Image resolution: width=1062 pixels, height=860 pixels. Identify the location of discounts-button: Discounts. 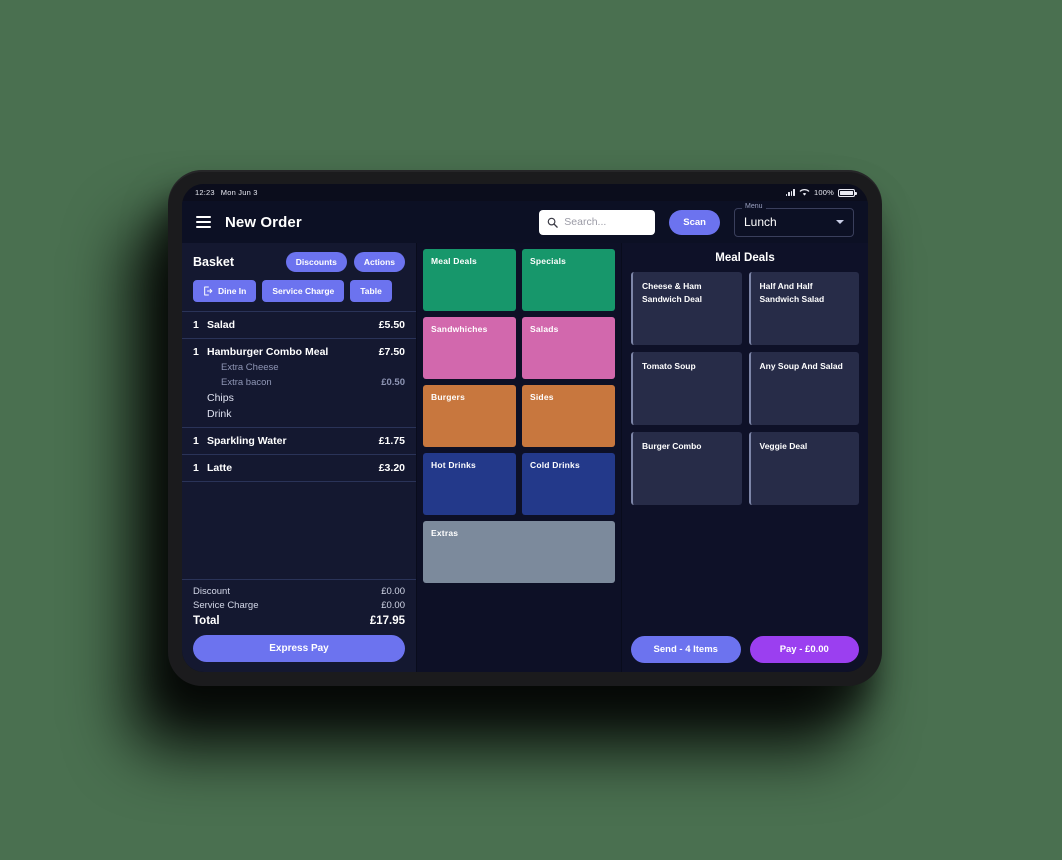
(316, 262).